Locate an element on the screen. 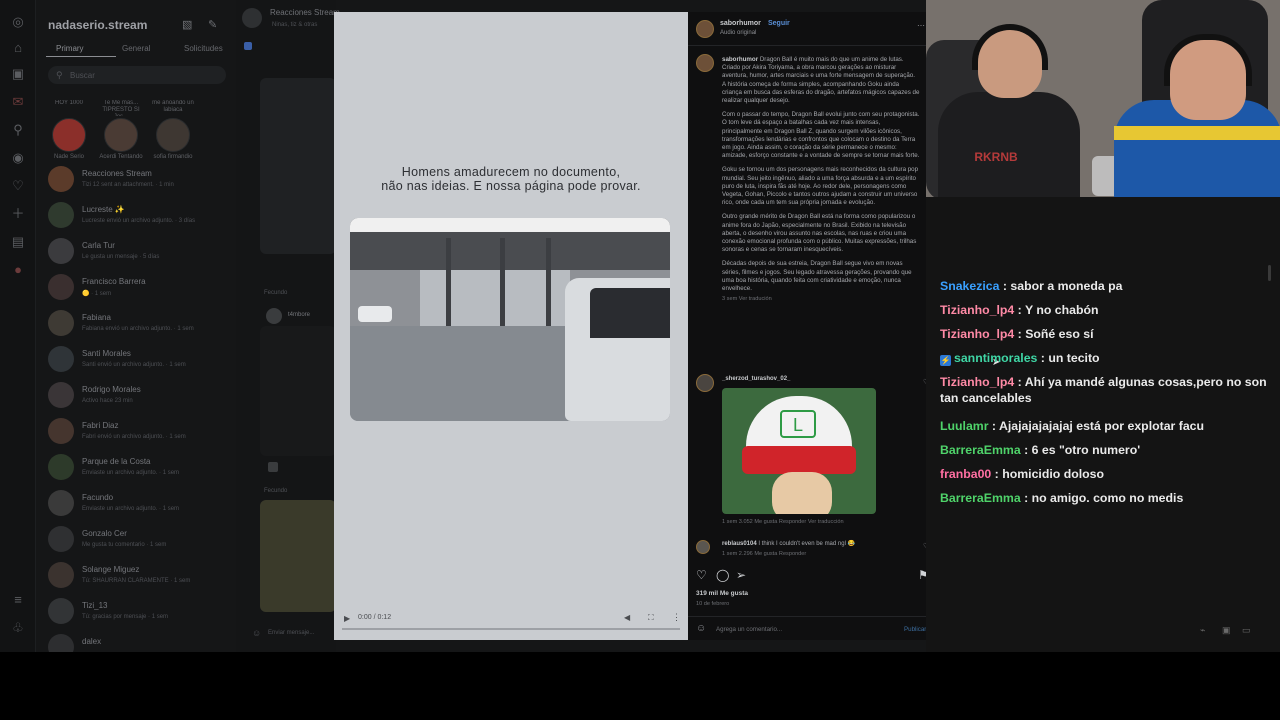 The width and height of the screenshot is (1280, 720). conversation-item: Tizi_13 Tú: gracias por mensaje · 1 sem is located at coordinates (138, 613).